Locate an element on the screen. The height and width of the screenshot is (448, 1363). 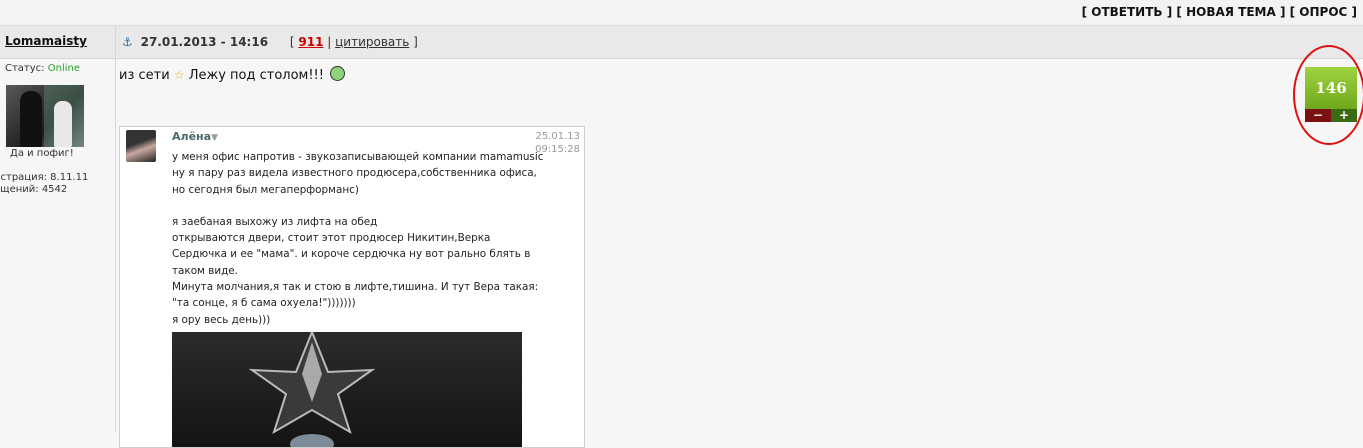
reply-button: [ ОТВЕТИТЬ ] is located at coordinates (1127, 12).